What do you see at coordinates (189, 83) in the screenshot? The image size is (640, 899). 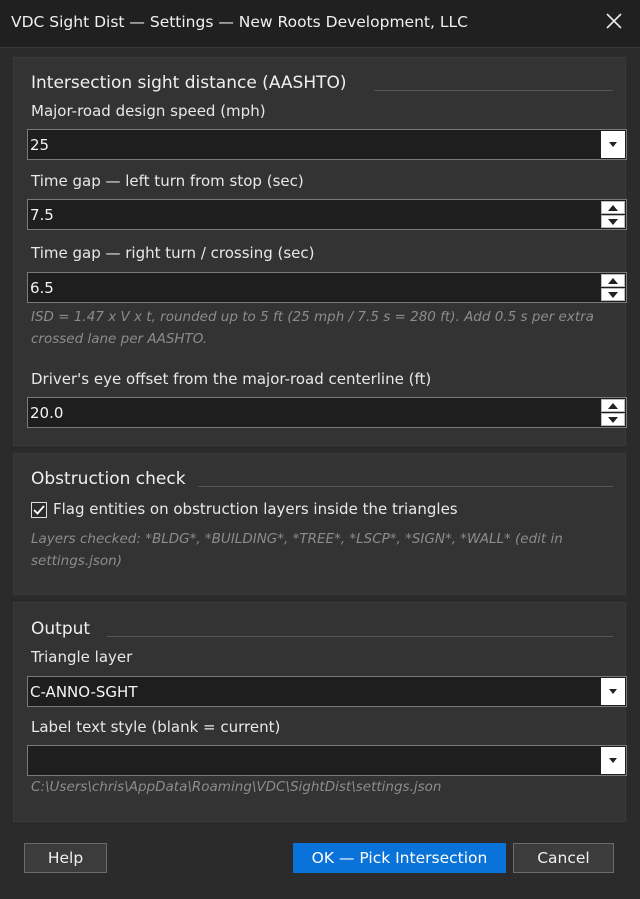 I see `isd-group-title: Intersection sight distance (AASHTO)` at bounding box center [189, 83].